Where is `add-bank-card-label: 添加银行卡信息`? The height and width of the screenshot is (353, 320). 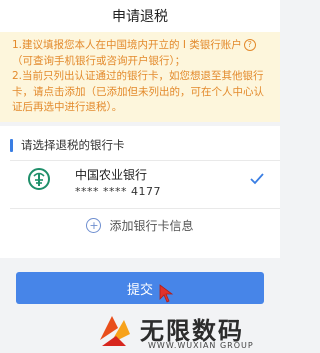 add-bank-card-label: 添加银行卡信息 is located at coordinates (151, 225).